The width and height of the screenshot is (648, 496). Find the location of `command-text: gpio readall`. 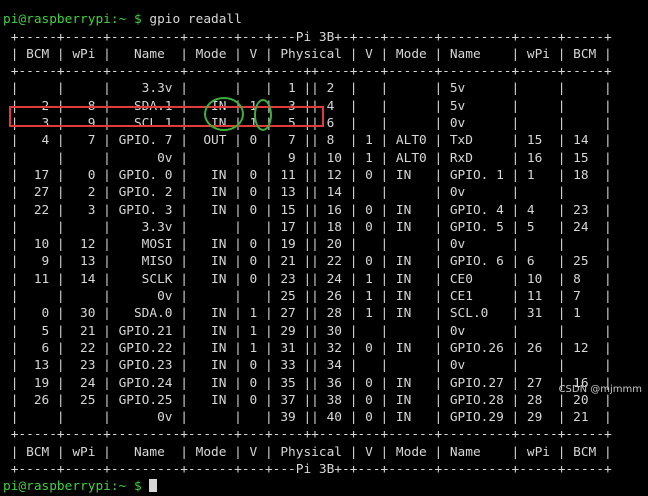

command-text: gpio readall is located at coordinates (191, 20).